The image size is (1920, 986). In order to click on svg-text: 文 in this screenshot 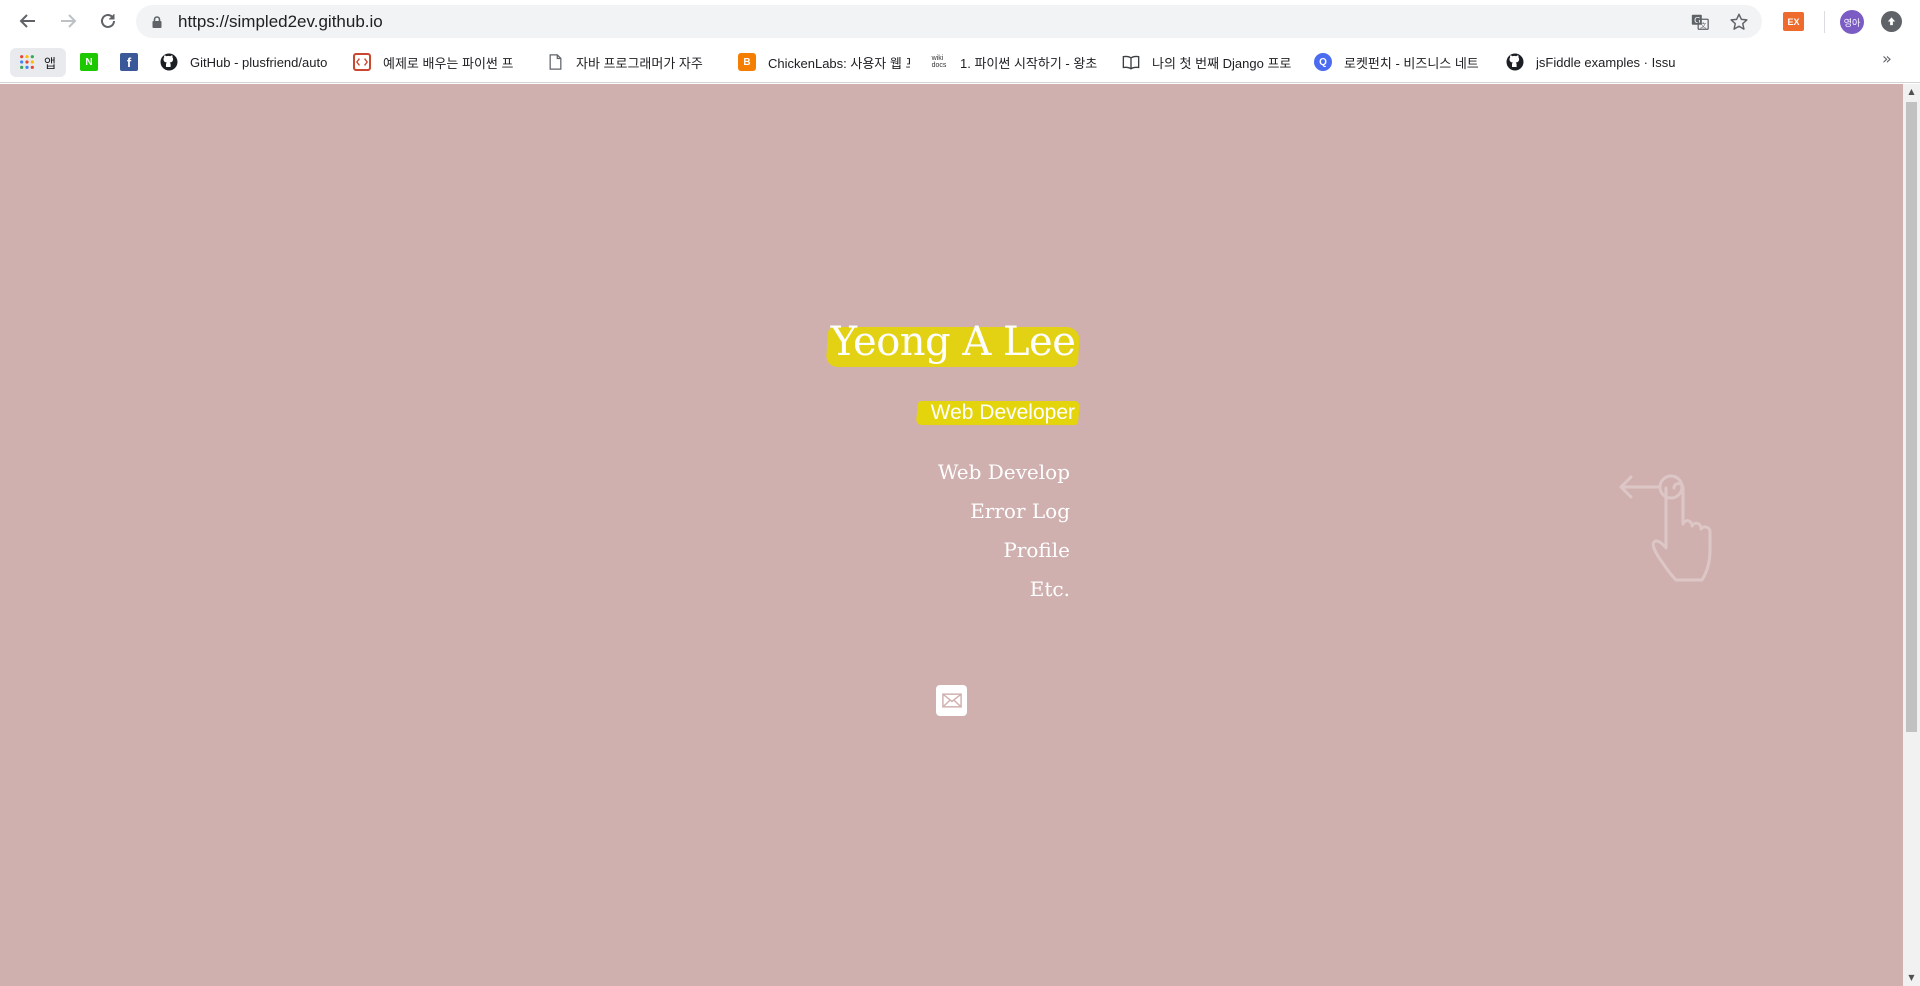, I will do `click(1703, 24)`.